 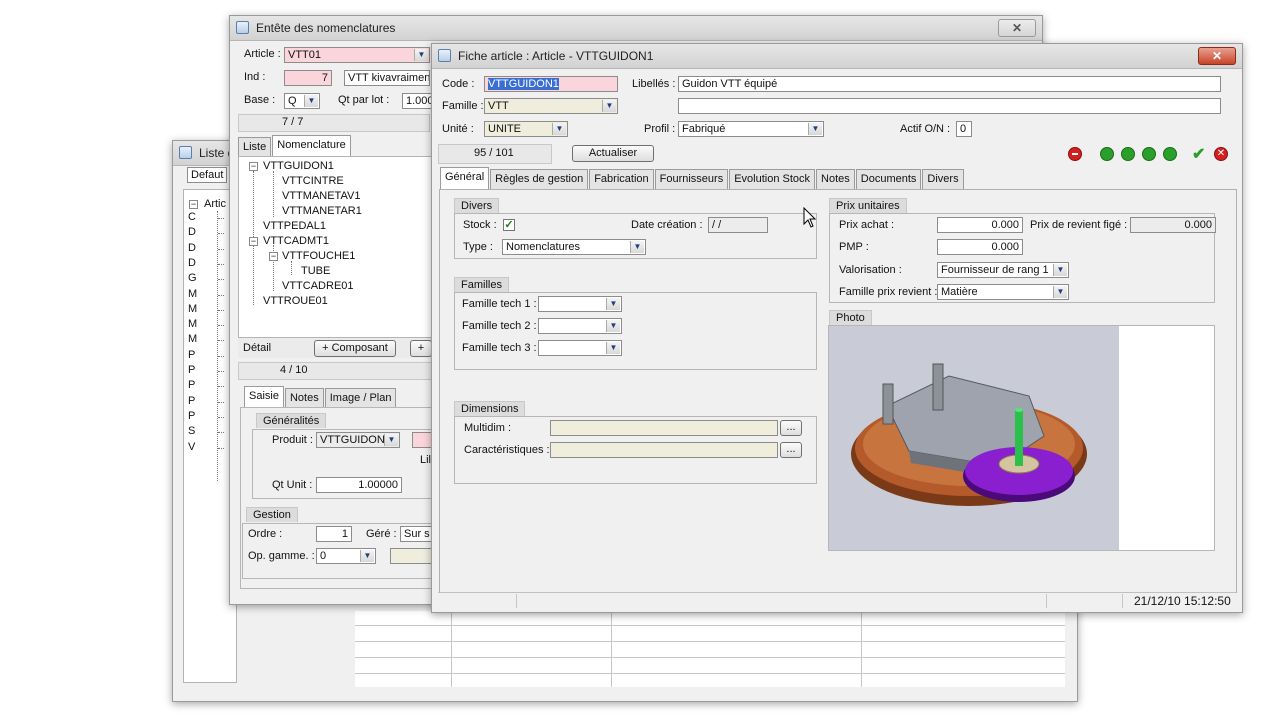 I want to click on delete-icon, so click(x=1075, y=154).